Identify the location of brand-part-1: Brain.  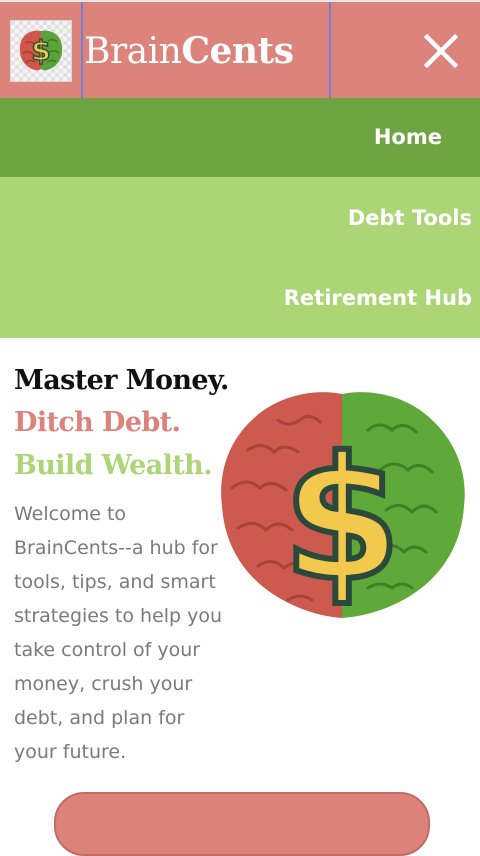
(133, 51).